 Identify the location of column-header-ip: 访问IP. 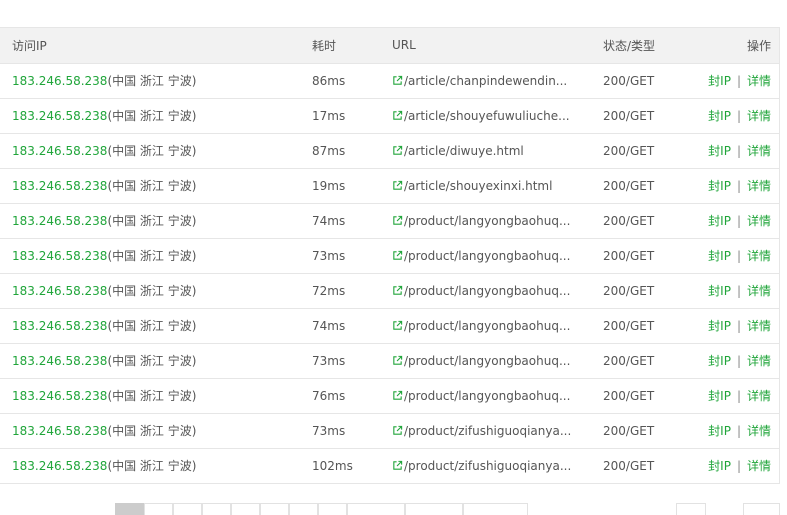
(29, 45).